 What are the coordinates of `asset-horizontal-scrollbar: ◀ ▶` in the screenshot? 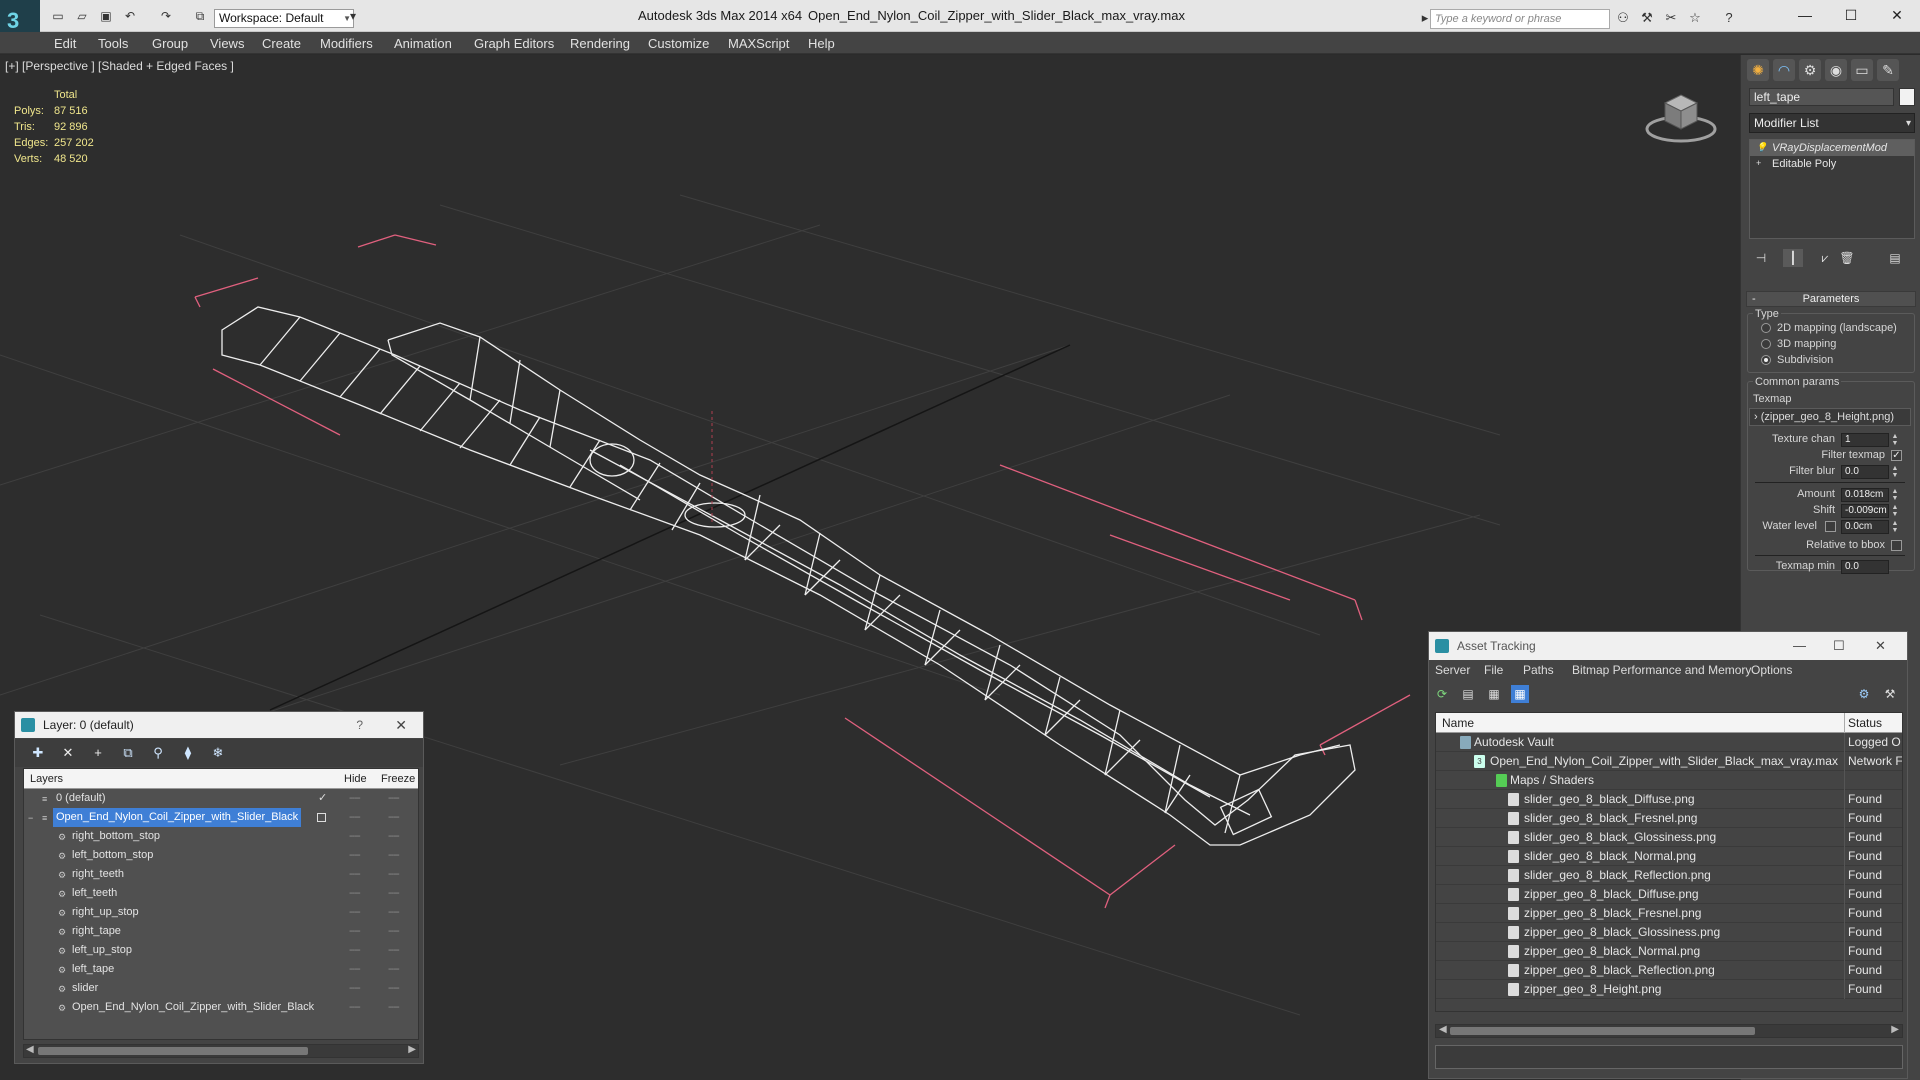 It's located at (1669, 1031).